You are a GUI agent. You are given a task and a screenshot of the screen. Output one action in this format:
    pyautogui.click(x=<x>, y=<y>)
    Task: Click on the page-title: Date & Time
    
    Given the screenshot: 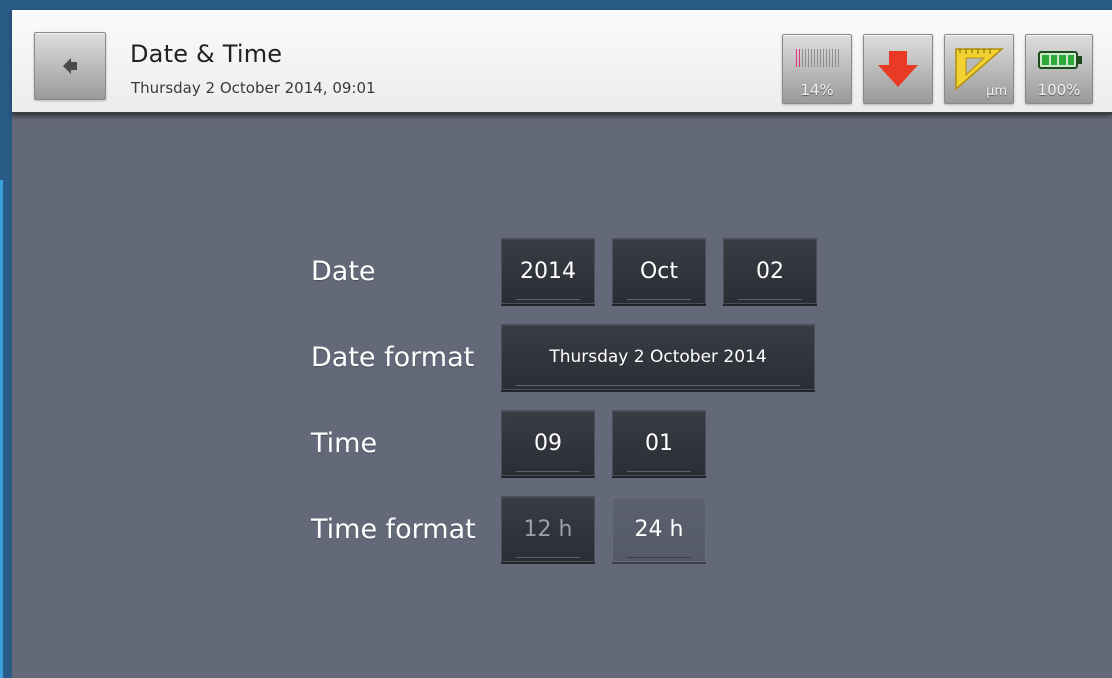 What is the action you would take?
    pyautogui.click(x=206, y=54)
    